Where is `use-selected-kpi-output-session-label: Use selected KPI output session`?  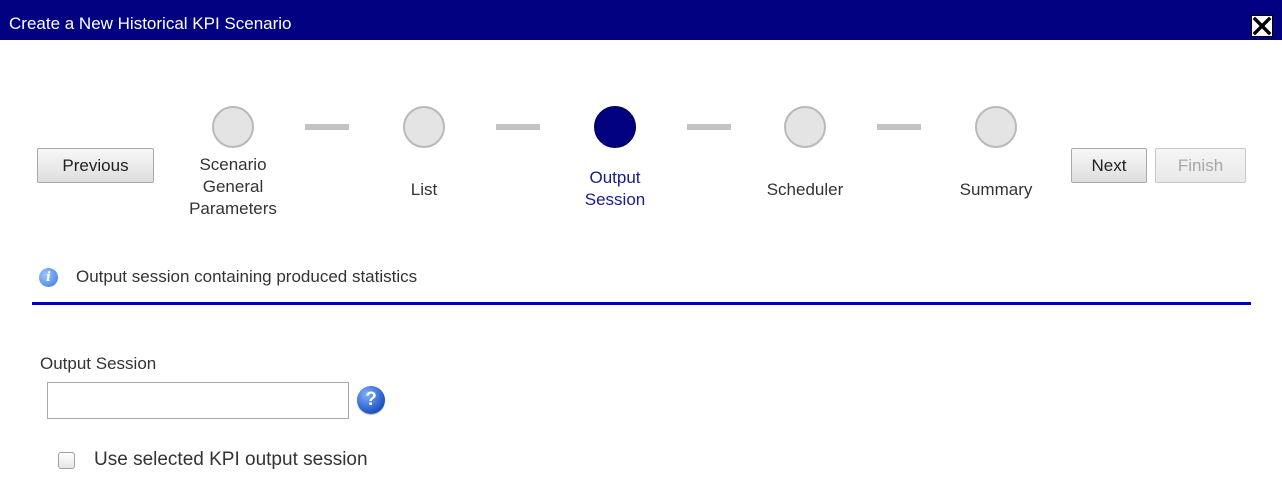 use-selected-kpi-output-session-label: Use selected KPI output session is located at coordinates (231, 460).